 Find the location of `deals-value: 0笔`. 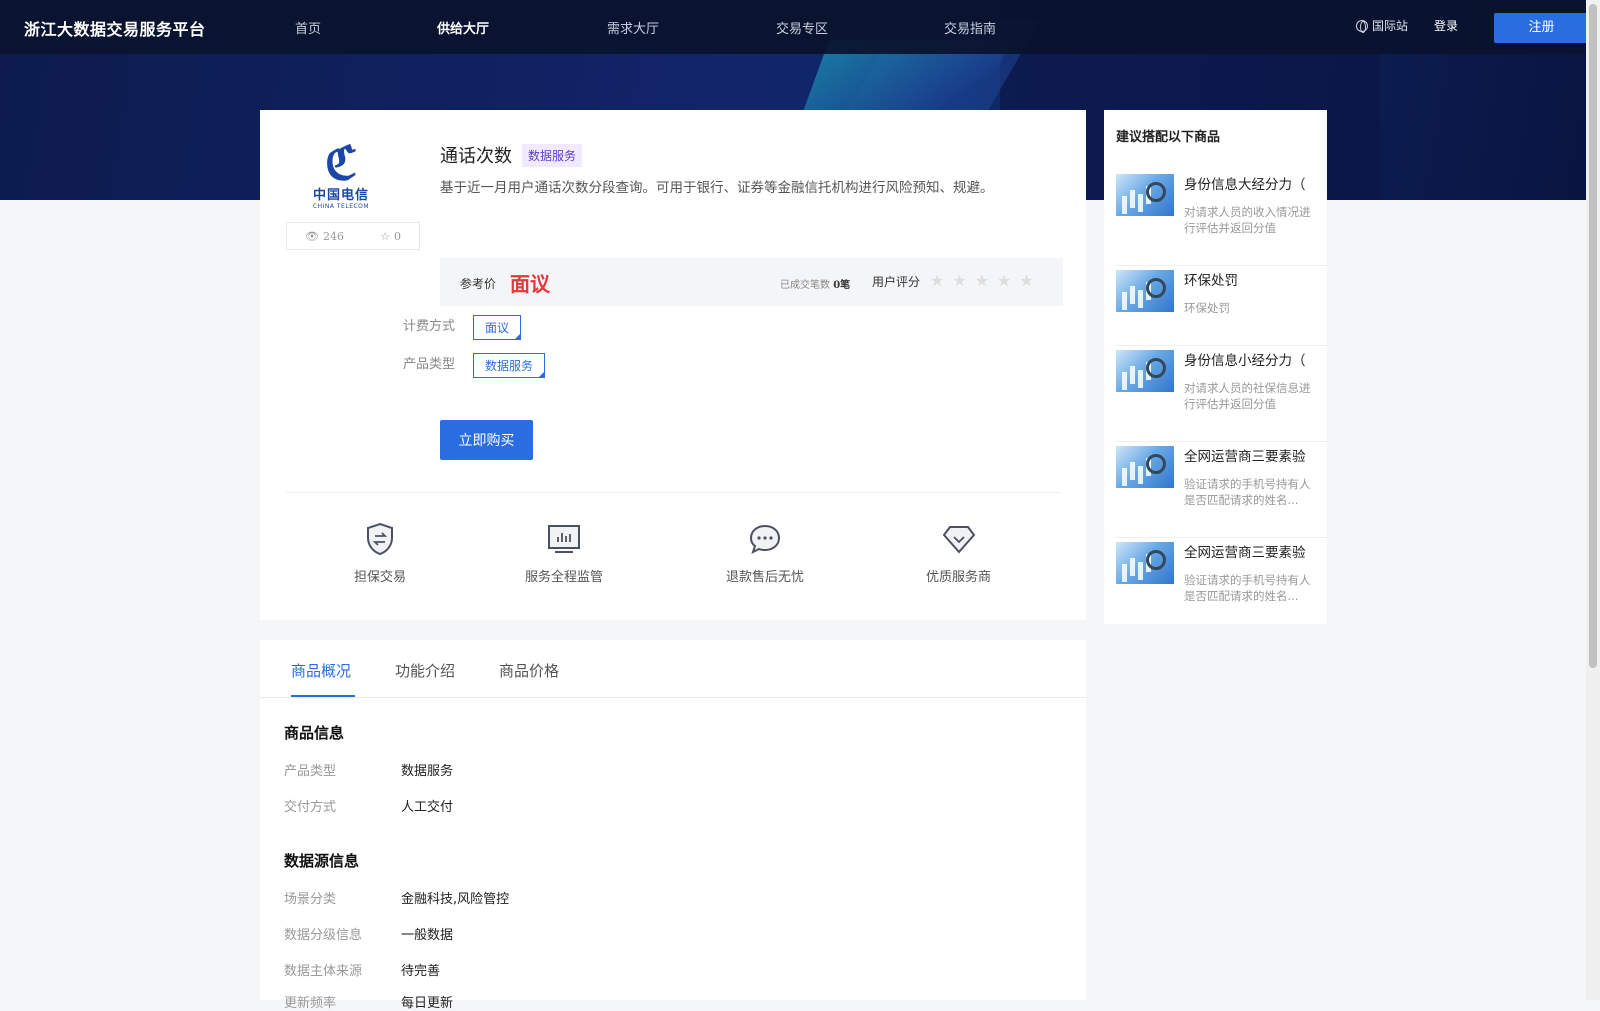

deals-value: 0笔 is located at coordinates (842, 285).